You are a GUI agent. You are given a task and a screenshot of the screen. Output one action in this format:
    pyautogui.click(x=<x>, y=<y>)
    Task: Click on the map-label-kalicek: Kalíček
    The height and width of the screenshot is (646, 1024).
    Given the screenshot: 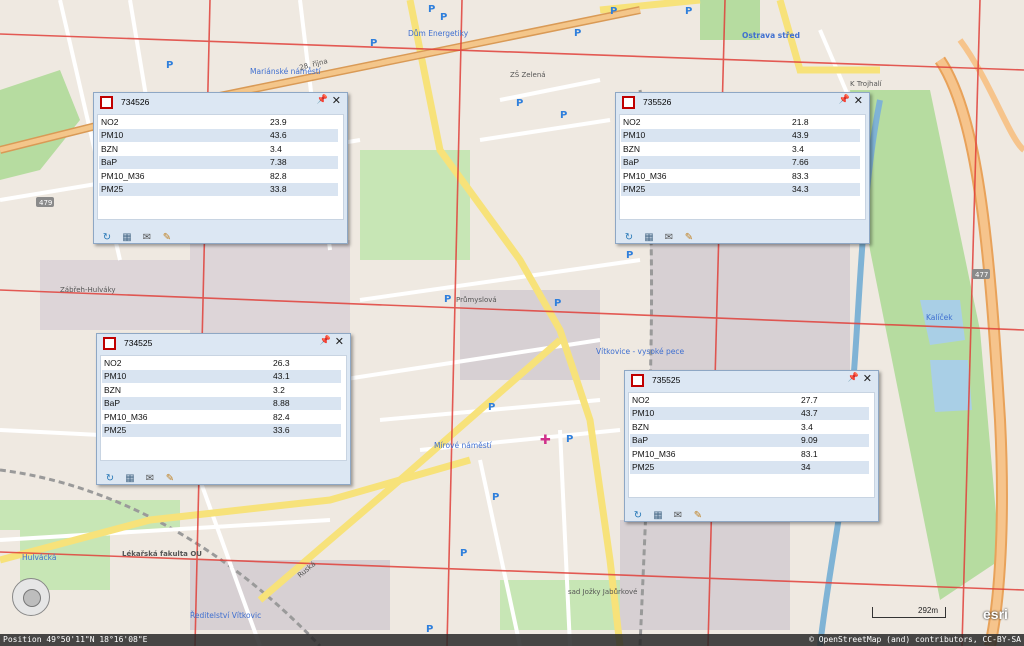 What is the action you would take?
    pyautogui.click(x=939, y=317)
    